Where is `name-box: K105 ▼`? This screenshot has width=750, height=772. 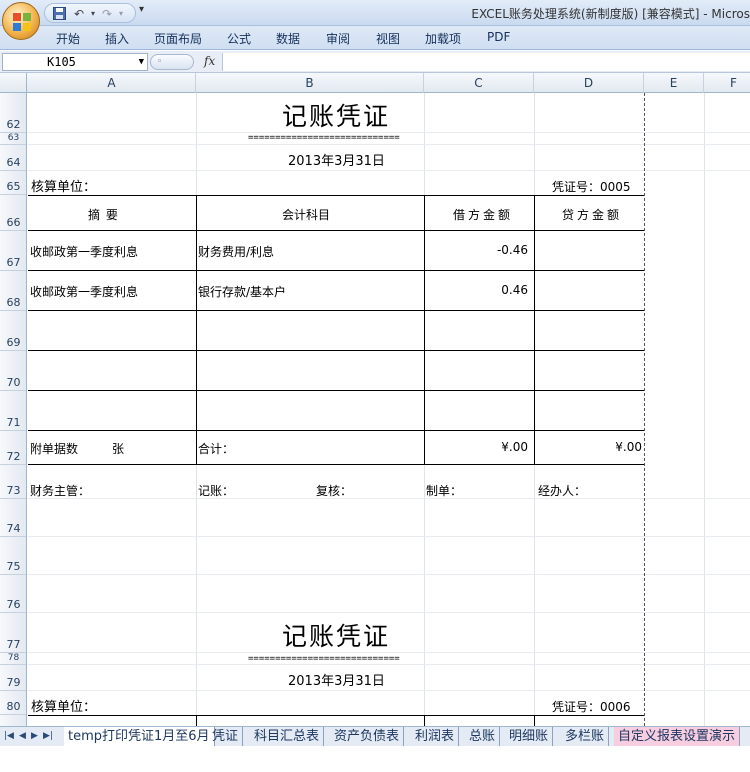
name-box: K105 ▼ is located at coordinates (75, 62).